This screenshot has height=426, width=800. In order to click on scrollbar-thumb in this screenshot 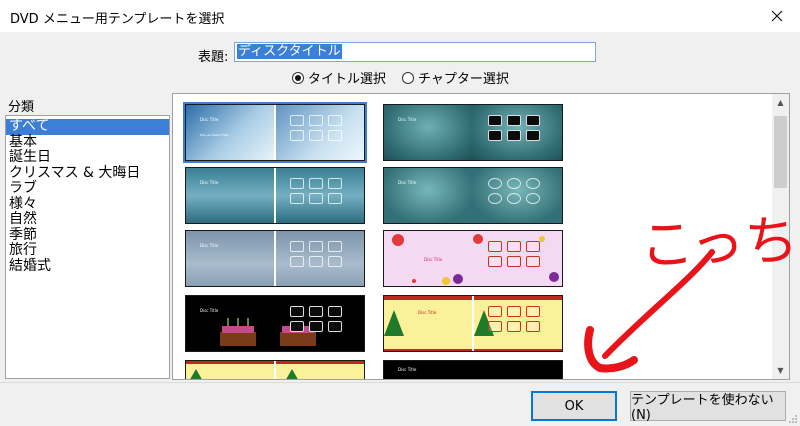, I will do `click(780, 152)`.